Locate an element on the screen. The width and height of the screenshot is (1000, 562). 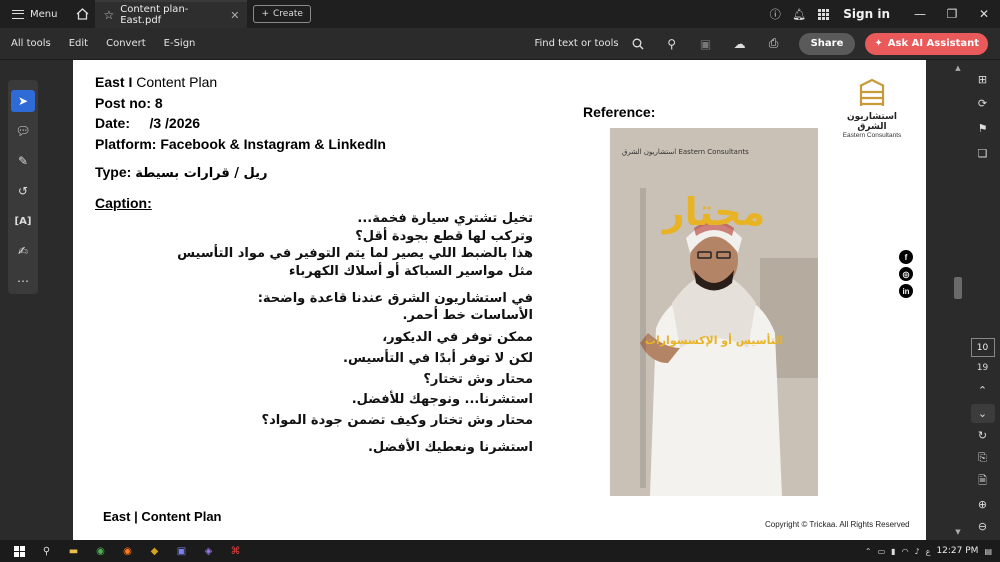
search-taskbar-icon: ⚲ is located at coordinates (46, 551).